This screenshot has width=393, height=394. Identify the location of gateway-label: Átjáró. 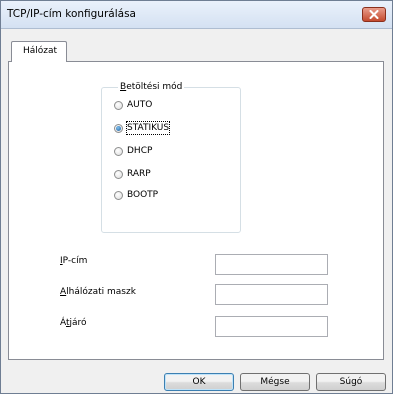
(73, 323).